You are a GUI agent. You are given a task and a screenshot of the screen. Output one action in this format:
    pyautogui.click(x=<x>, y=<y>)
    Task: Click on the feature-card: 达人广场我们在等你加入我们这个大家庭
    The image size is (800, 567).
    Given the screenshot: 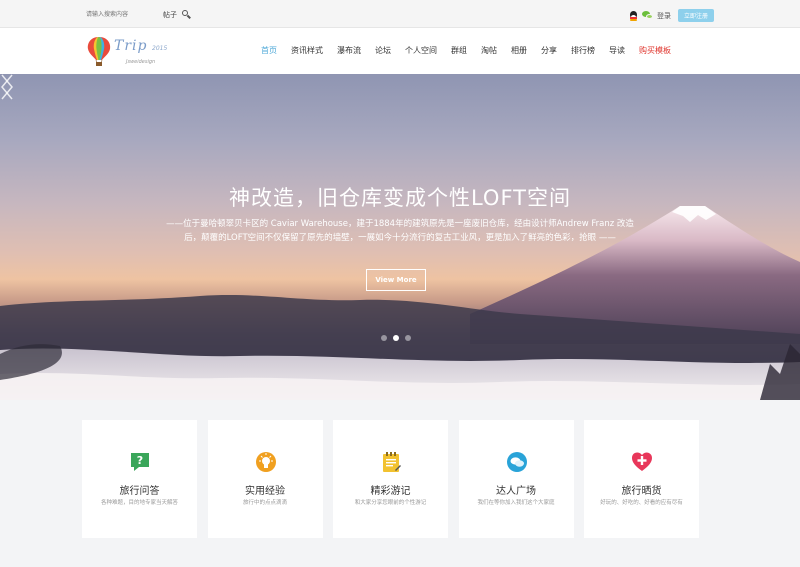 What is the action you would take?
    pyautogui.click(x=516, y=479)
    